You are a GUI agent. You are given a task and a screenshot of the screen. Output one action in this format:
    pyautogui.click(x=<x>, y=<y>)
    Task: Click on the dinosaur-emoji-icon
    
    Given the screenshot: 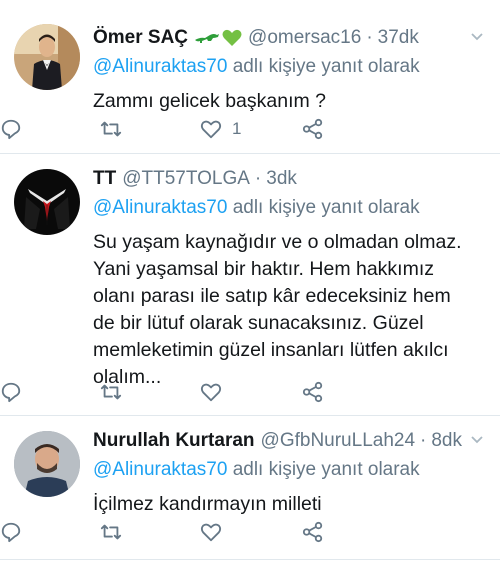 What is the action you would take?
    pyautogui.click(x=207, y=38)
    